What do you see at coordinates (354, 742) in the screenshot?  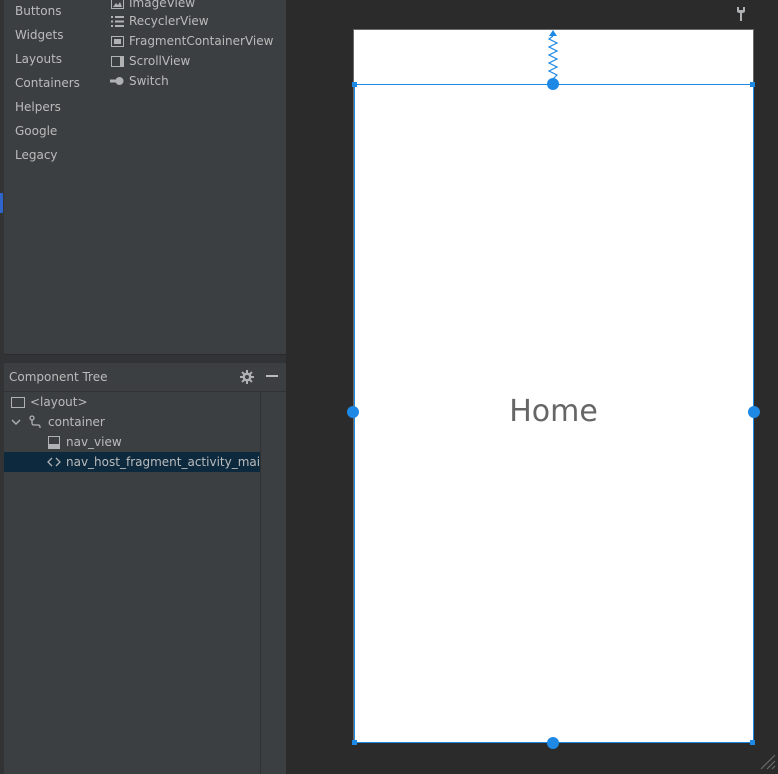 I see `resize-corner-bottom-left` at bounding box center [354, 742].